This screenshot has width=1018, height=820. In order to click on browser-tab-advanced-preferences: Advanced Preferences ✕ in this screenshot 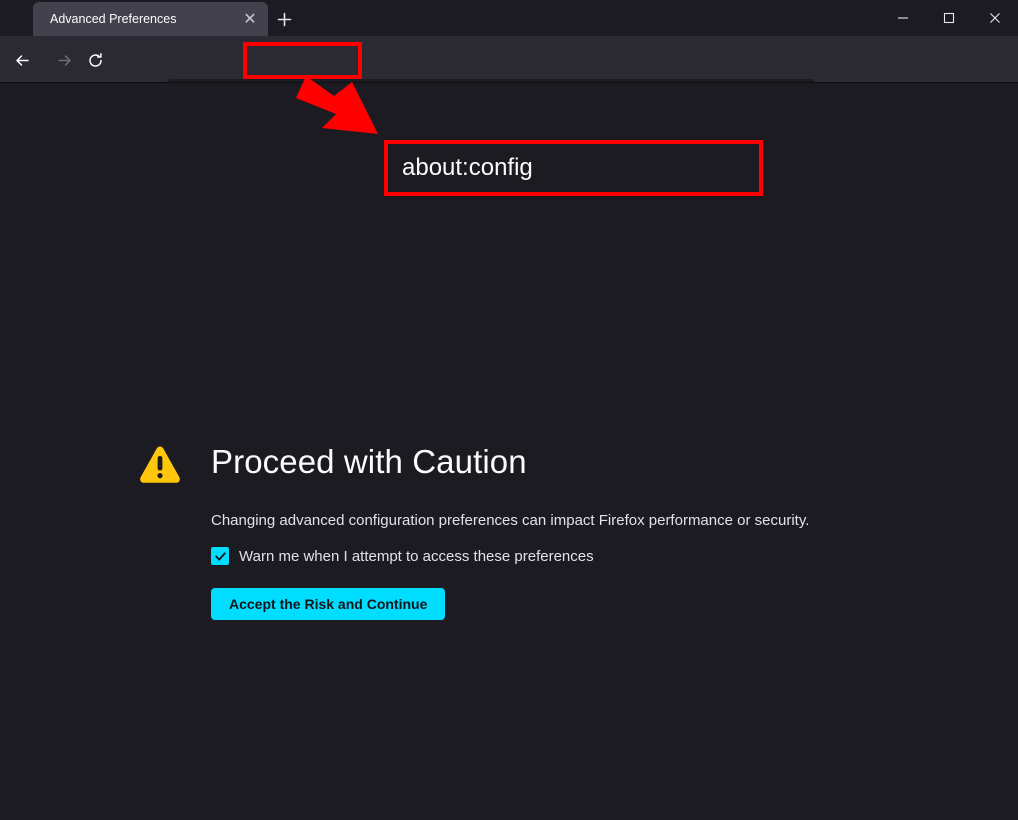, I will do `click(150, 19)`.